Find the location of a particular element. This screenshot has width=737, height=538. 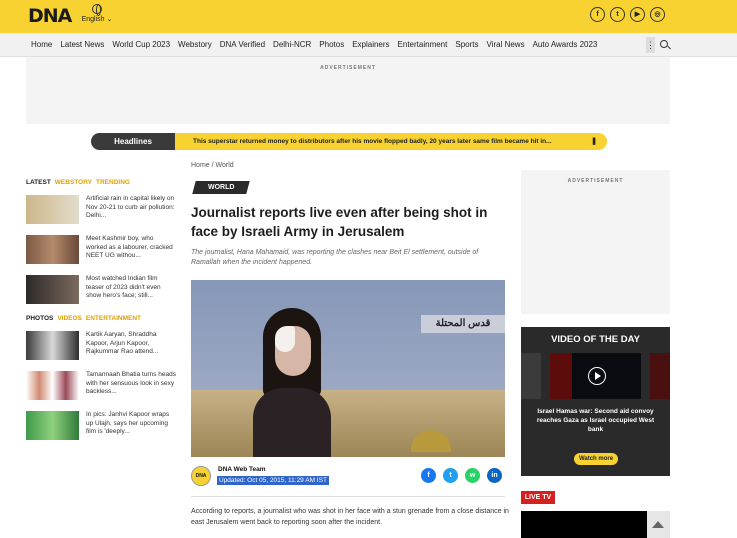

headlines-tag: Headlines is located at coordinates (133, 141).